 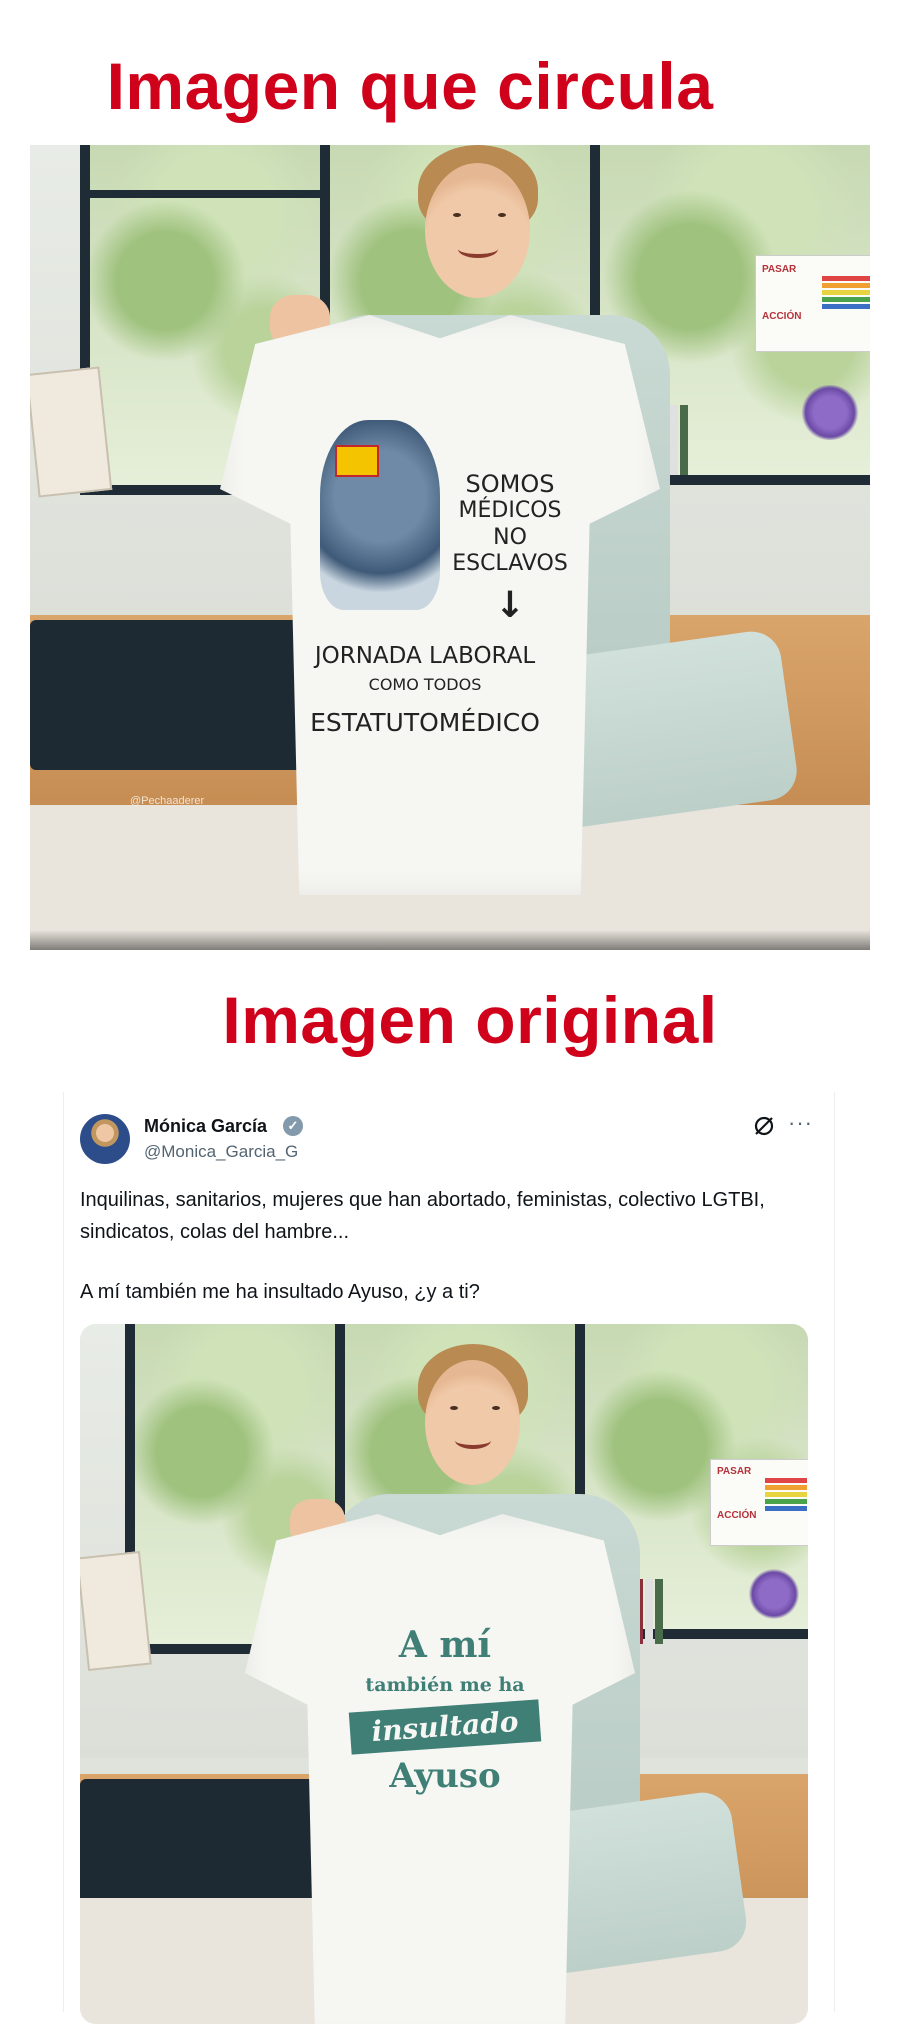 What do you see at coordinates (445, 1685) in the screenshot?
I see `shirt-text-tambien-me-ha: también me ha` at bounding box center [445, 1685].